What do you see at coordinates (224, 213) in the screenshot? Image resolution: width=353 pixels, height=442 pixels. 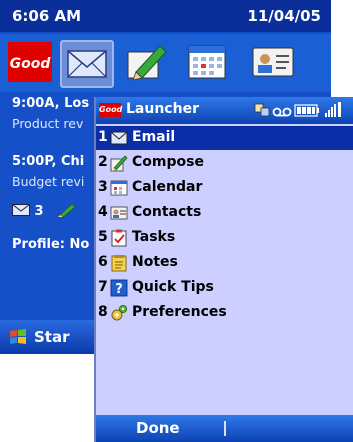 I see `menu-item-contacts: 4 Contacts` at bounding box center [224, 213].